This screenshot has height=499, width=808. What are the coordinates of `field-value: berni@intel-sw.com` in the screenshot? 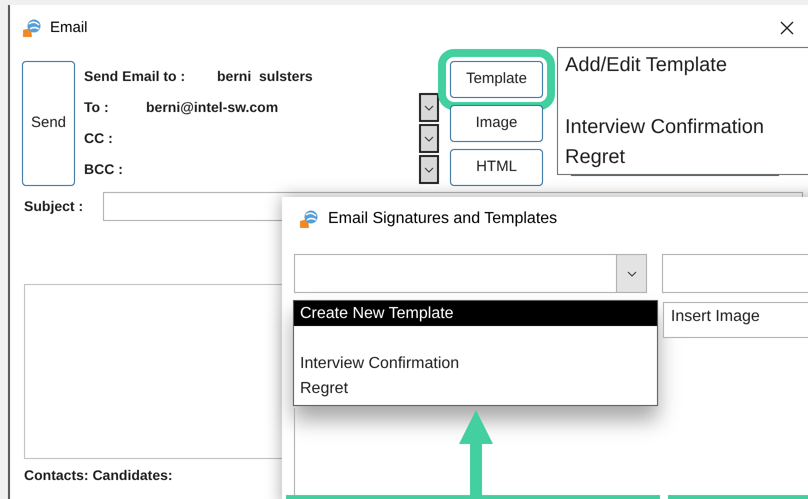 It's located at (212, 107).